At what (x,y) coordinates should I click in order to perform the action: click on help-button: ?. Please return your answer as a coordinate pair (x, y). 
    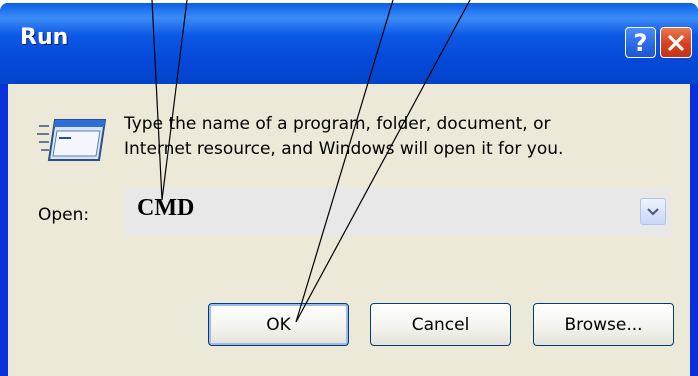
    Looking at the image, I should click on (640, 42).